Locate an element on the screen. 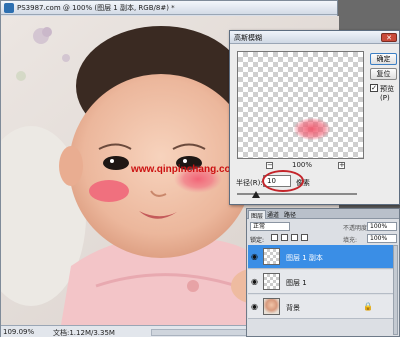  document-titlebar: PS3987.com @ 100% (图层 1 副本, RGB/8#) * is located at coordinates (169, 8).